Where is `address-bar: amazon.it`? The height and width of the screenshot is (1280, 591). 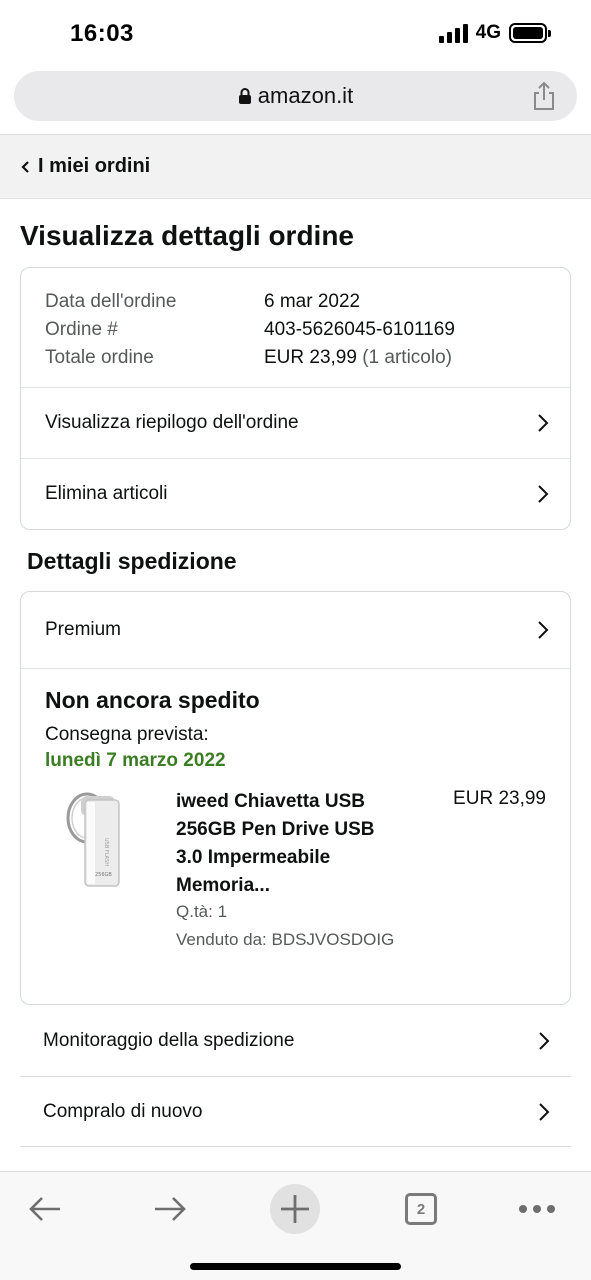
address-bar: amazon.it is located at coordinates (295, 96).